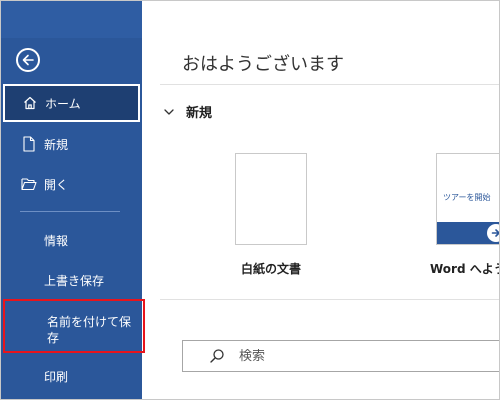 This screenshot has width=500, height=400. Describe the element at coordinates (71, 184) in the screenshot. I see `sidebar-item-open: 開く` at that location.